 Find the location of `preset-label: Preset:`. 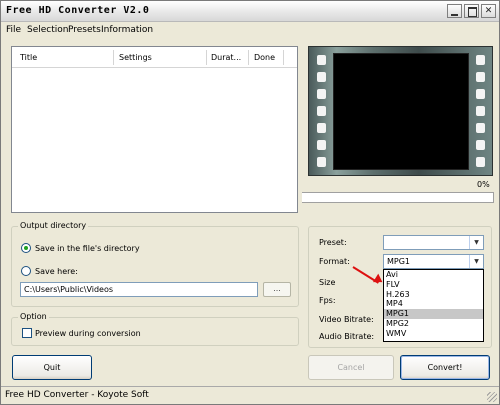

preset-label: Preset: is located at coordinates (333, 242).